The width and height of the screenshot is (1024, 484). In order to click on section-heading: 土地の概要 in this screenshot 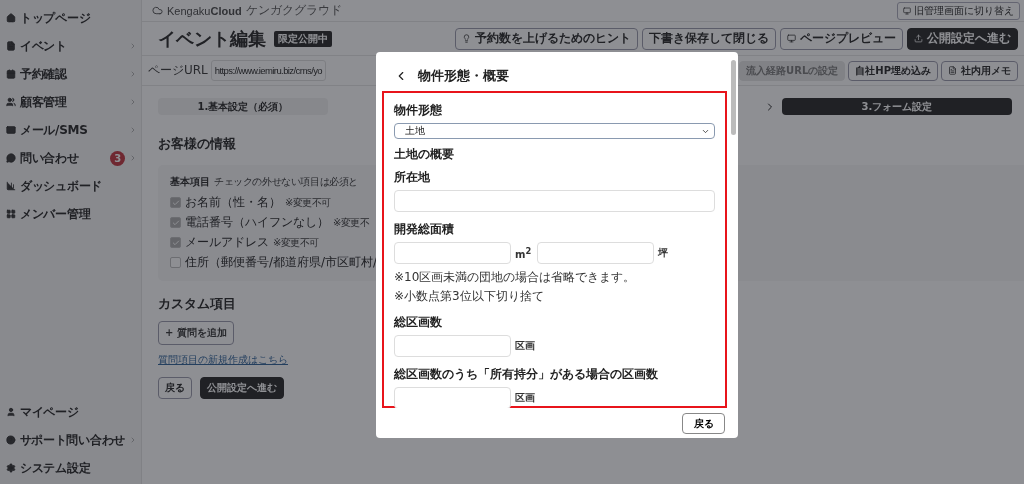, I will do `click(424, 154)`.